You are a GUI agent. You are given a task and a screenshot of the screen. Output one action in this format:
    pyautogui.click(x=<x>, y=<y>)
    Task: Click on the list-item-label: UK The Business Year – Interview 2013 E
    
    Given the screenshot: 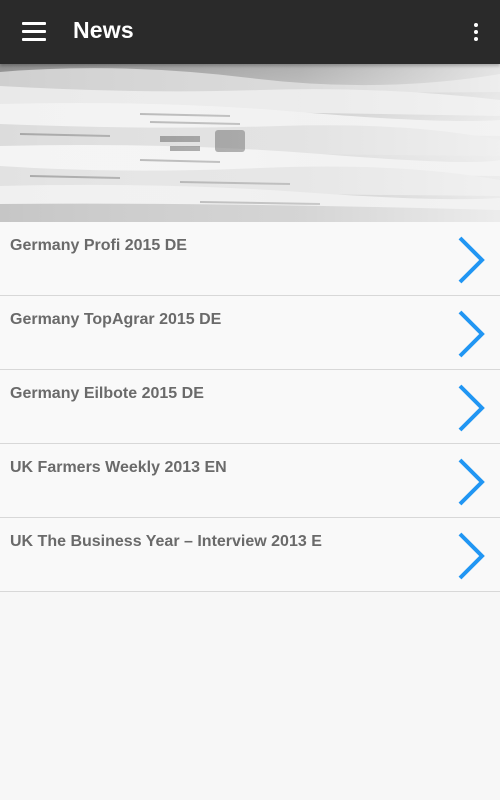 What is the action you would take?
    pyautogui.click(x=166, y=541)
    